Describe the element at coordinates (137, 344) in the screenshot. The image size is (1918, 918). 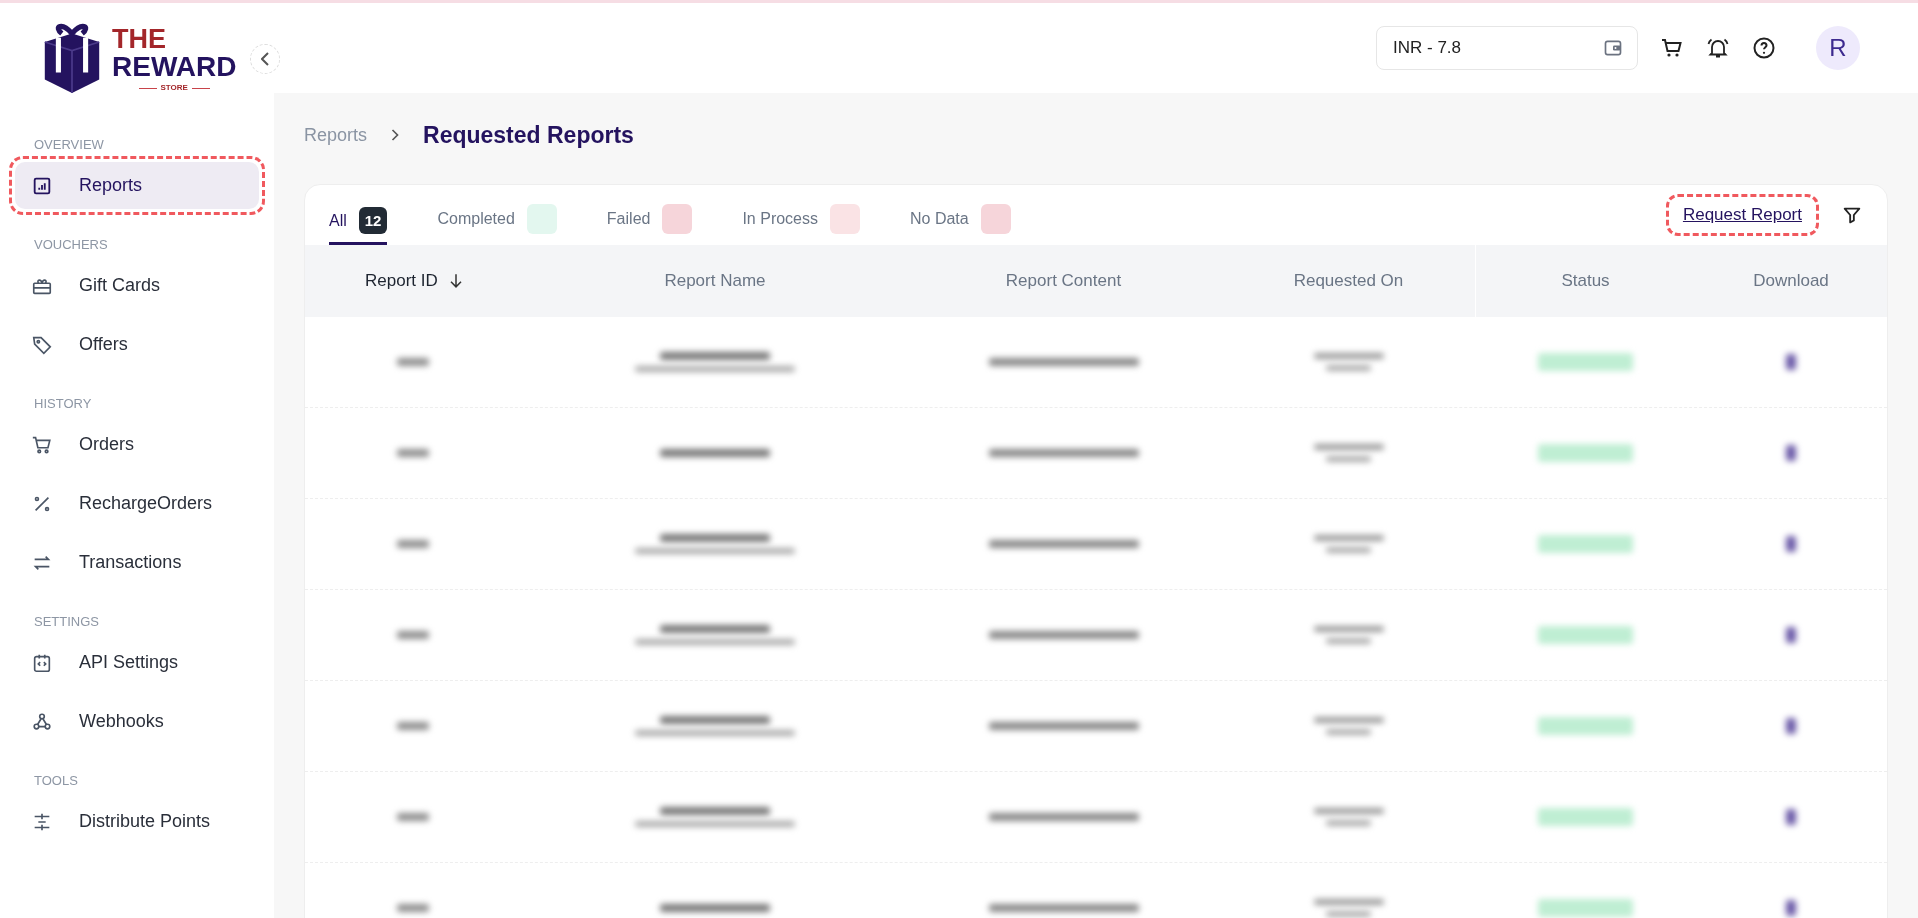
I see `sidebar-item: Offers` at that location.